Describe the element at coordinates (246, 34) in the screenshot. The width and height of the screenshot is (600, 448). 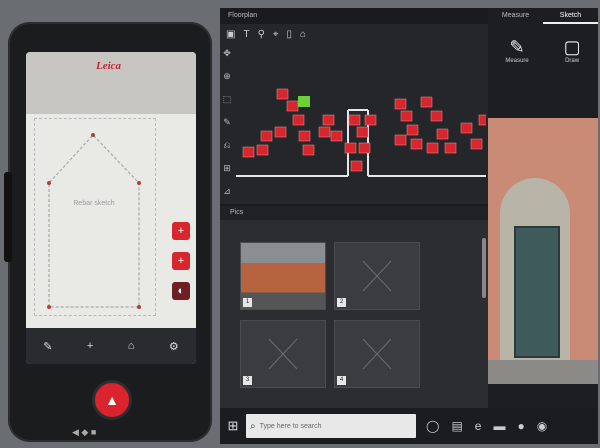
I see `text-tool-icon: T` at that location.